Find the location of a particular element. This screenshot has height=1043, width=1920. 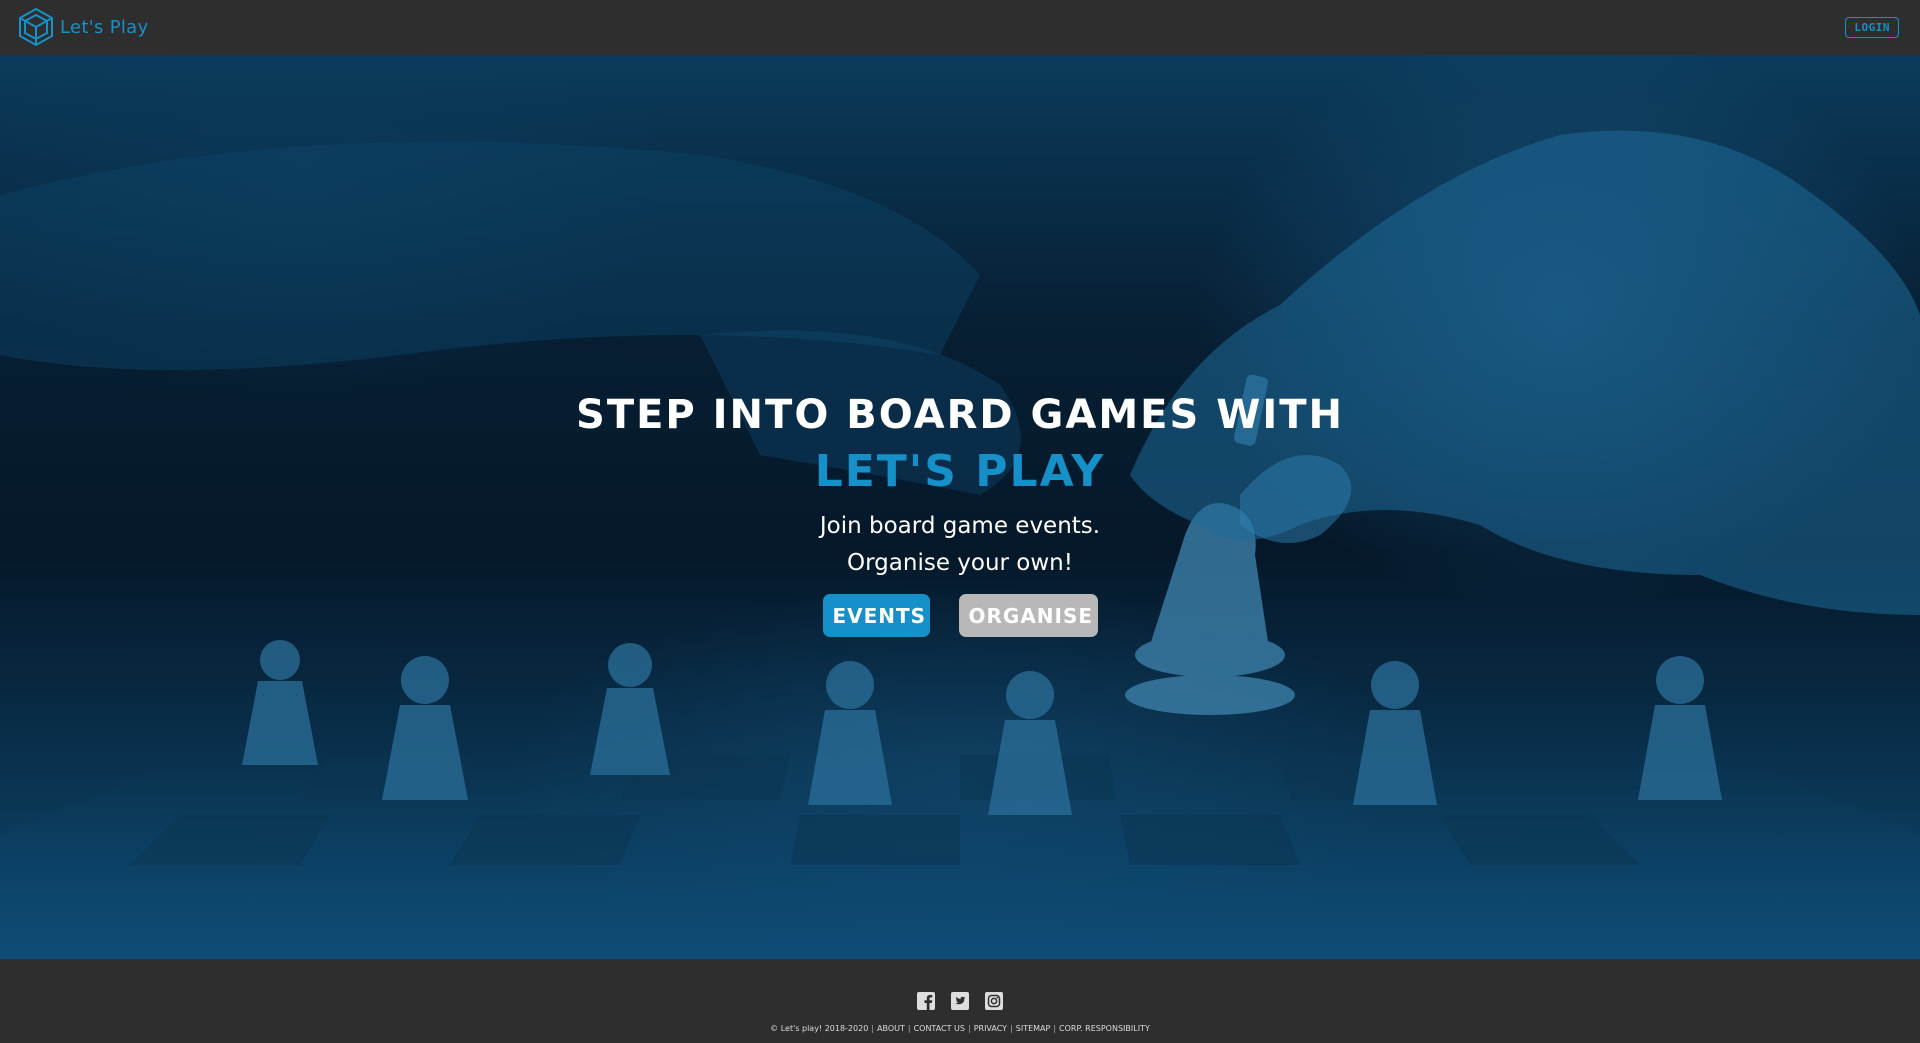

hero-tagline-organise: Organise your own! is located at coordinates (960, 563).